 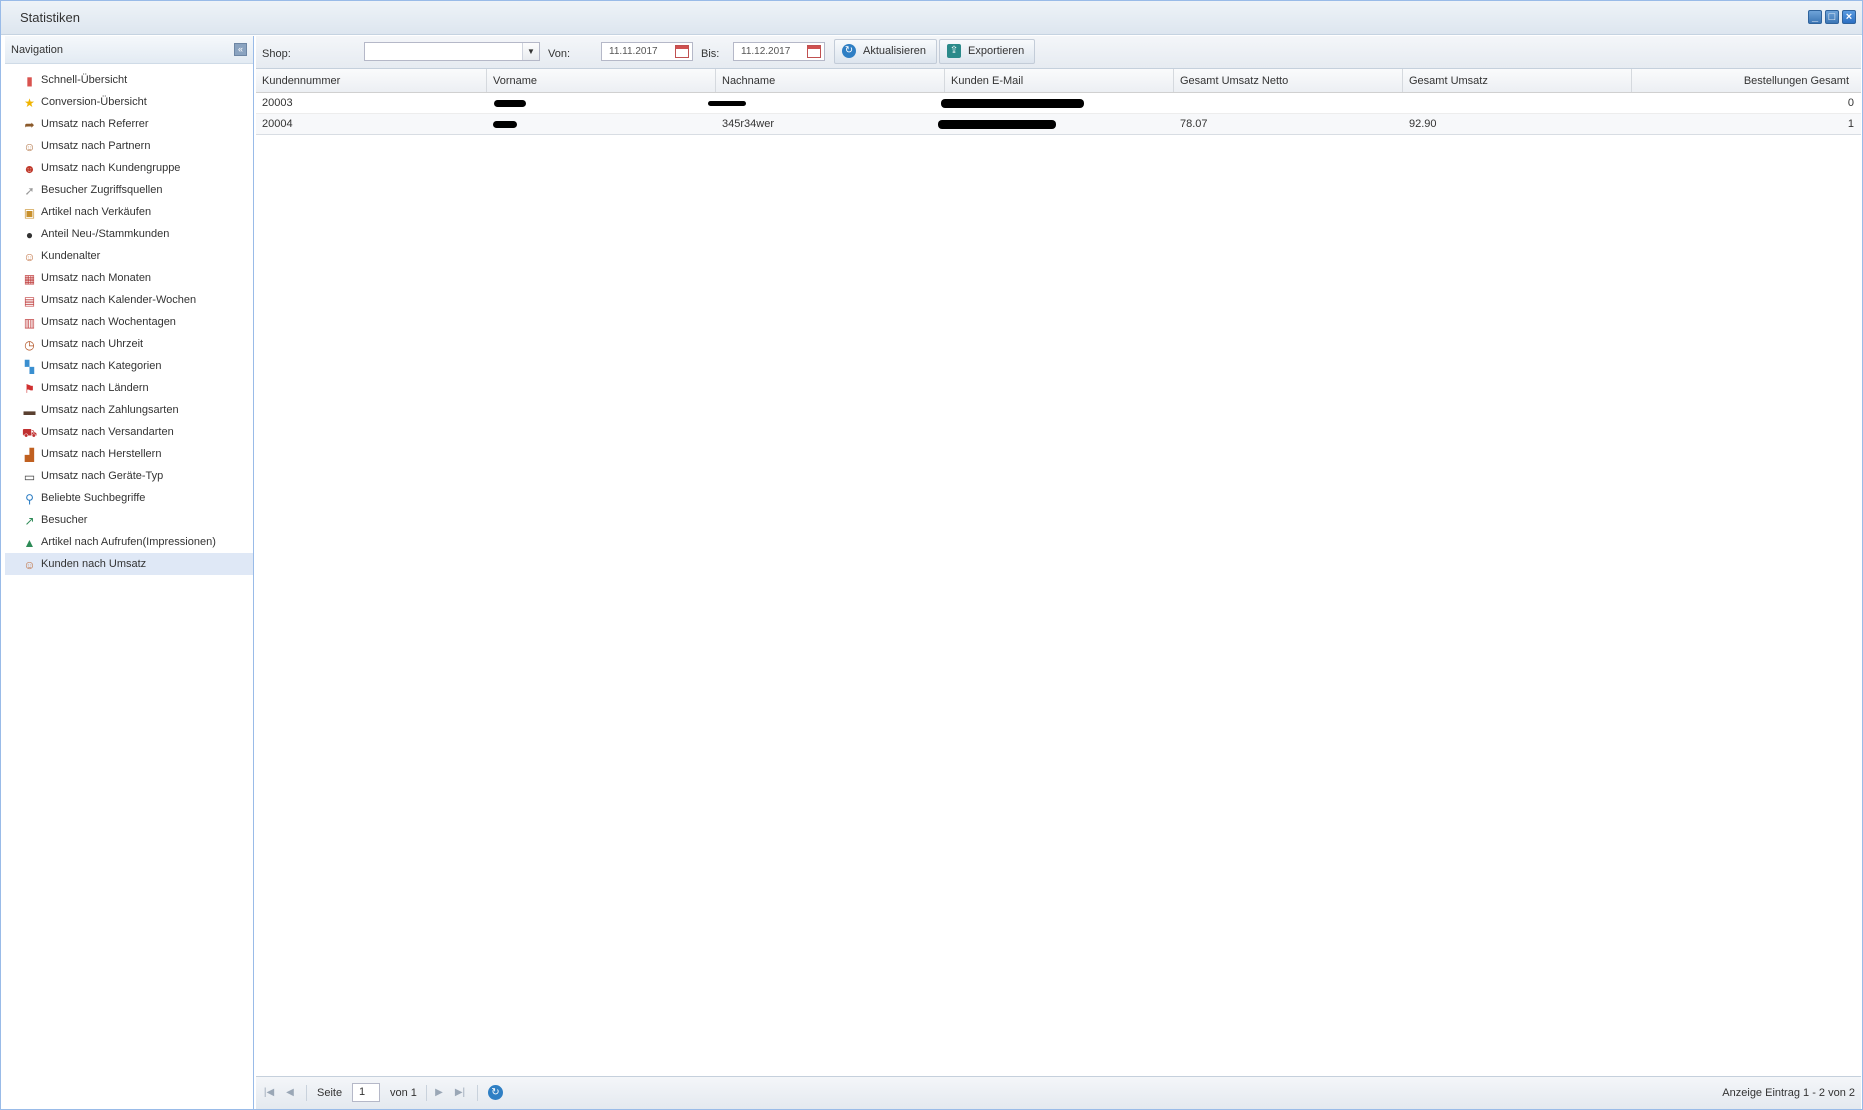 What do you see at coordinates (29, 366) in the screenshot?
I see `category-icon: ▚` at bounding box center [29, 366].